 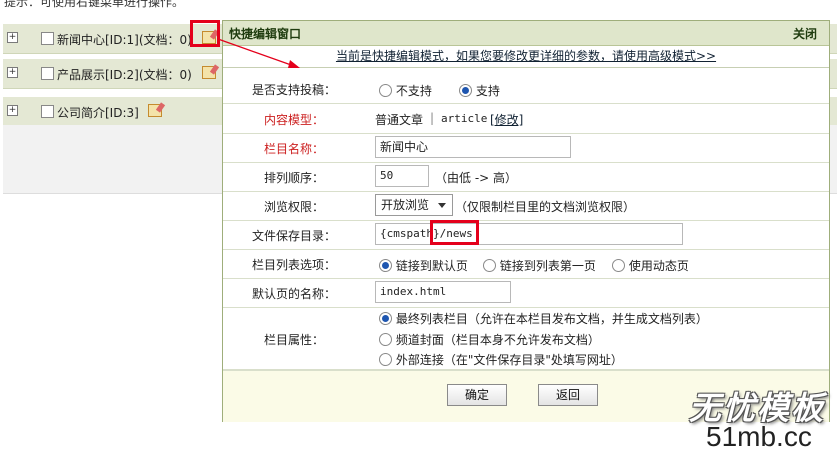 I want to click on contribute-options: 不支持 支持, so click(x=602, y=88).